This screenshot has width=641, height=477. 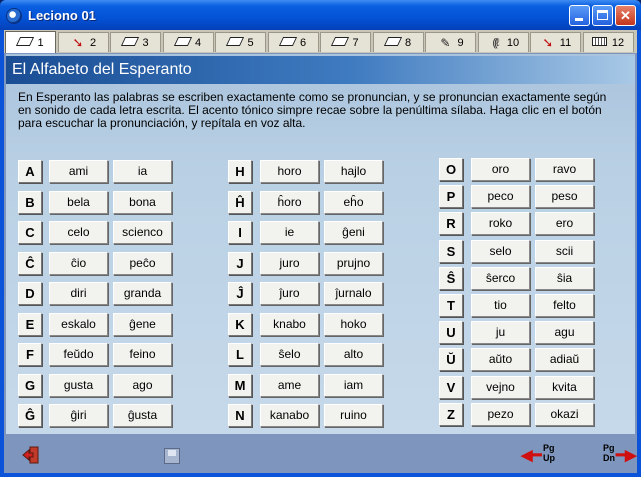 I want to click on word-button: kvita, so click(x=564, y=387).